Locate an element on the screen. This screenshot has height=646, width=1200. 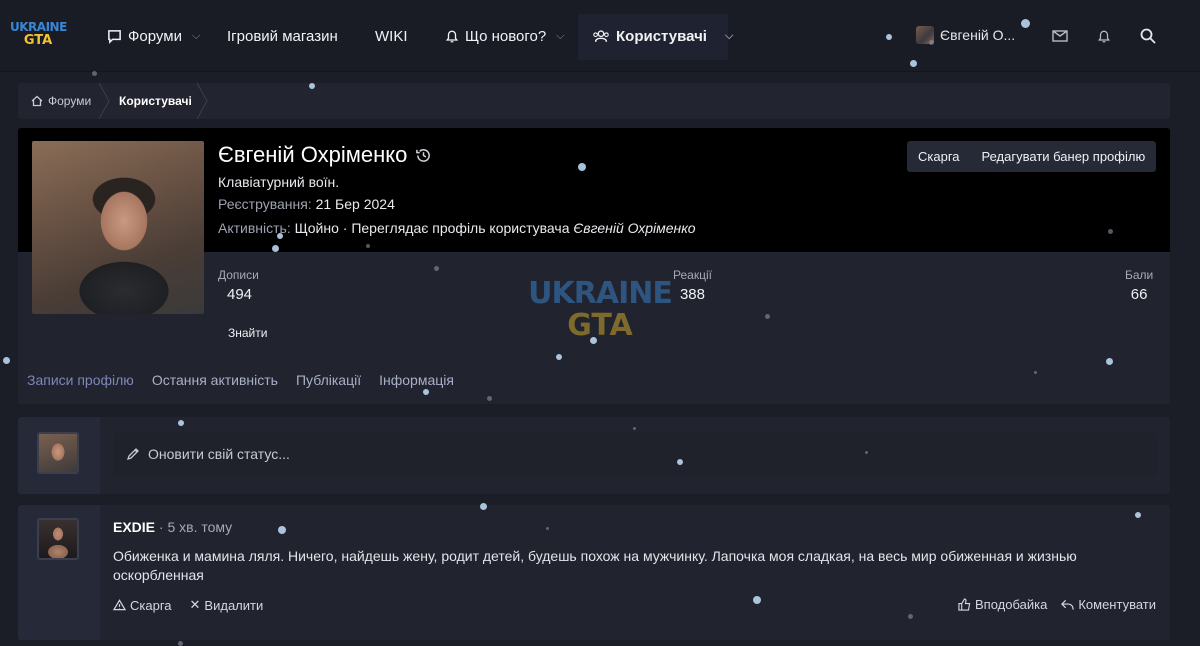
activity-user-link: Євгеній Охріменко is located at coordinates (634, 228).